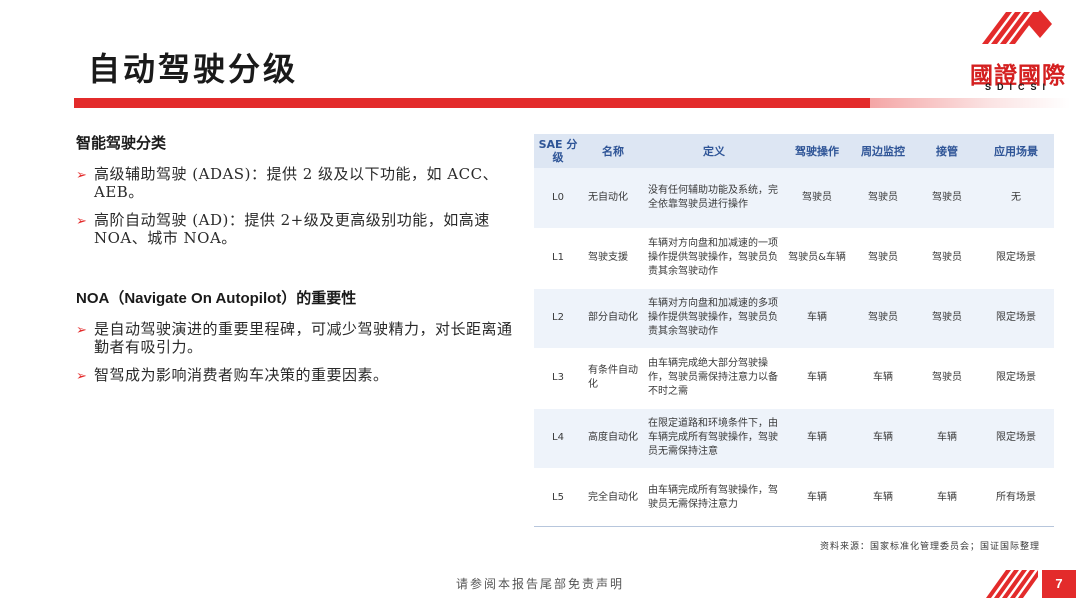 The image size is (1080, 608). Describe the element at coordinates (613, 318) in the screenshot. I see `cell-name: 部分自动化` at that location.